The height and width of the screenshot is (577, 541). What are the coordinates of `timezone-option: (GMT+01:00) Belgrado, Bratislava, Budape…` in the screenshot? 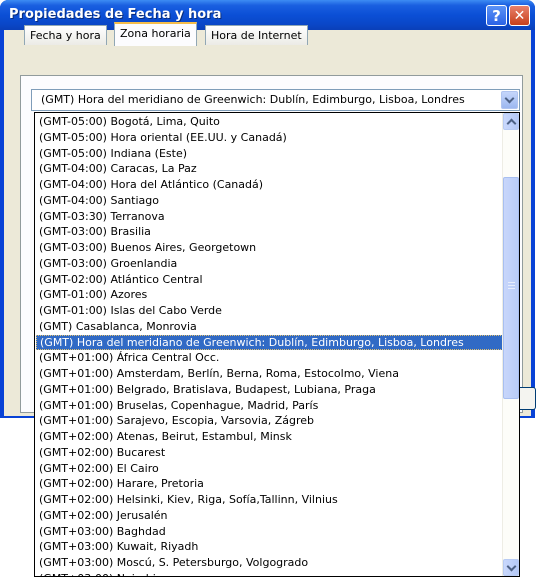 It's located at (269, 390).